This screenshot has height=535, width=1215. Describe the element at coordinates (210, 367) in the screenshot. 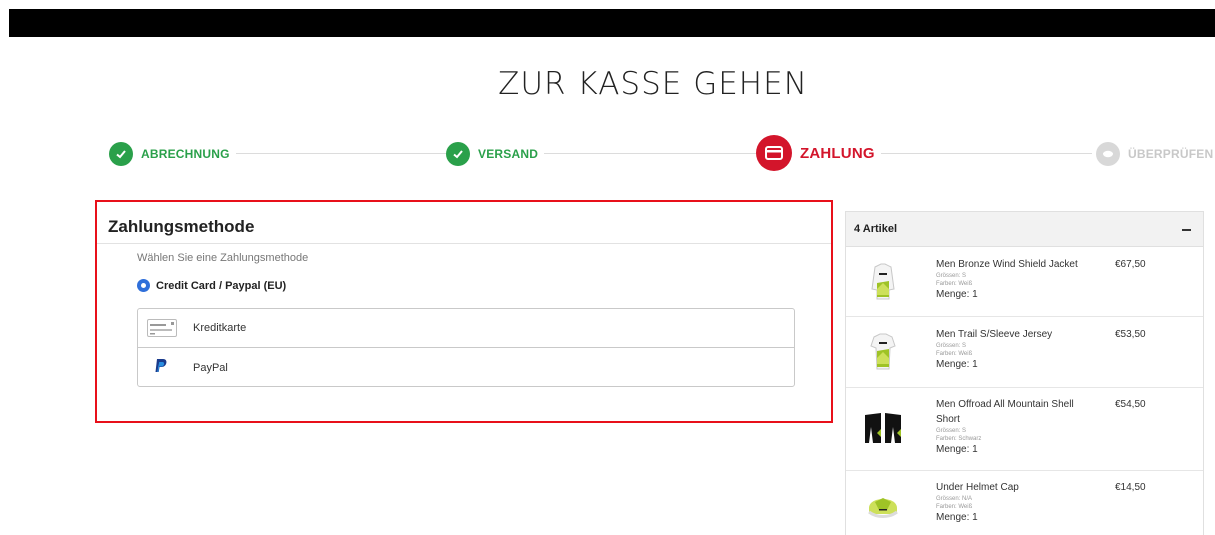

I see `method-label: PayPal` at that location.